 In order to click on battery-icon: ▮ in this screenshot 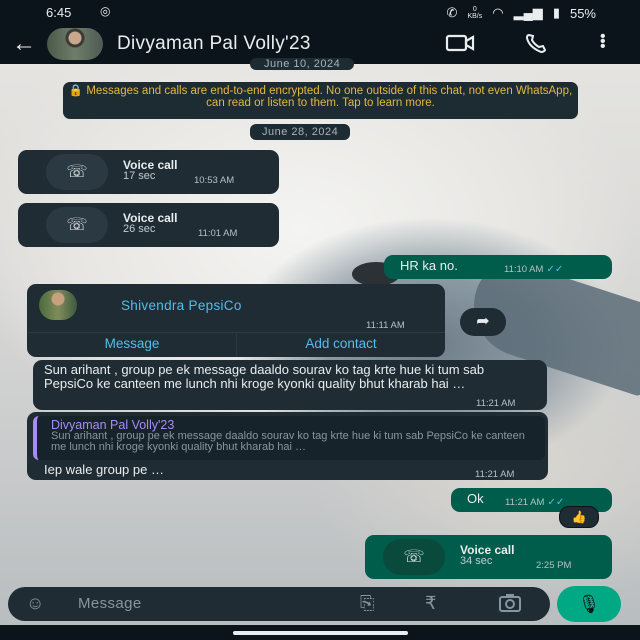, I will do `click(556, 12)`.